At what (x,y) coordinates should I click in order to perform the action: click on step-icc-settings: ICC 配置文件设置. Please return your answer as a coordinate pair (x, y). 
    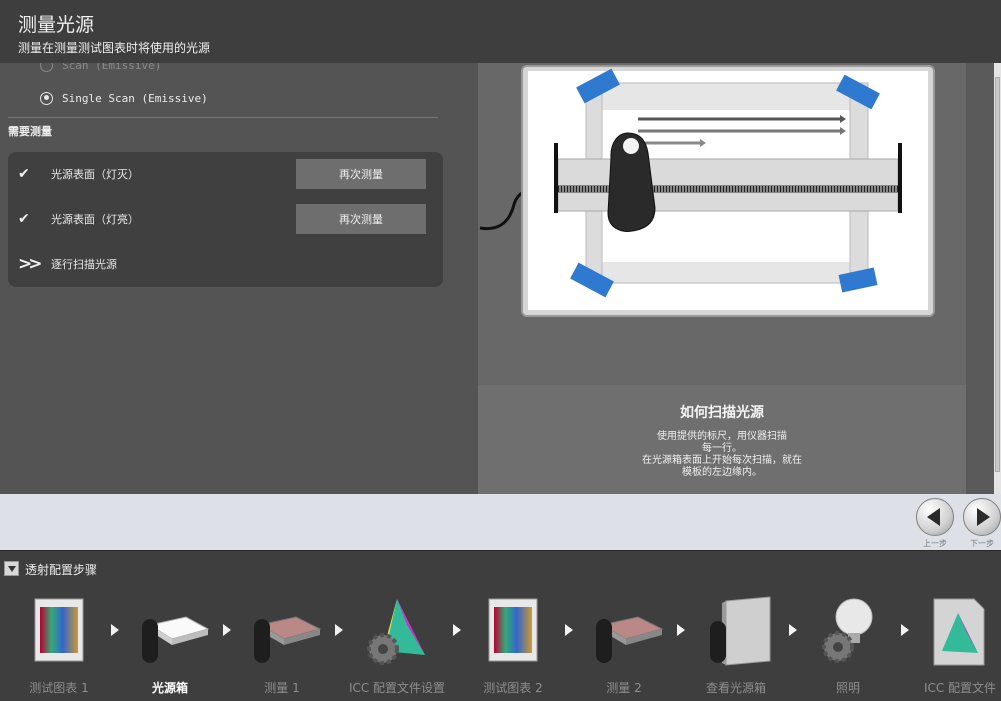
    Looking at the image, I should click on (397, 644).